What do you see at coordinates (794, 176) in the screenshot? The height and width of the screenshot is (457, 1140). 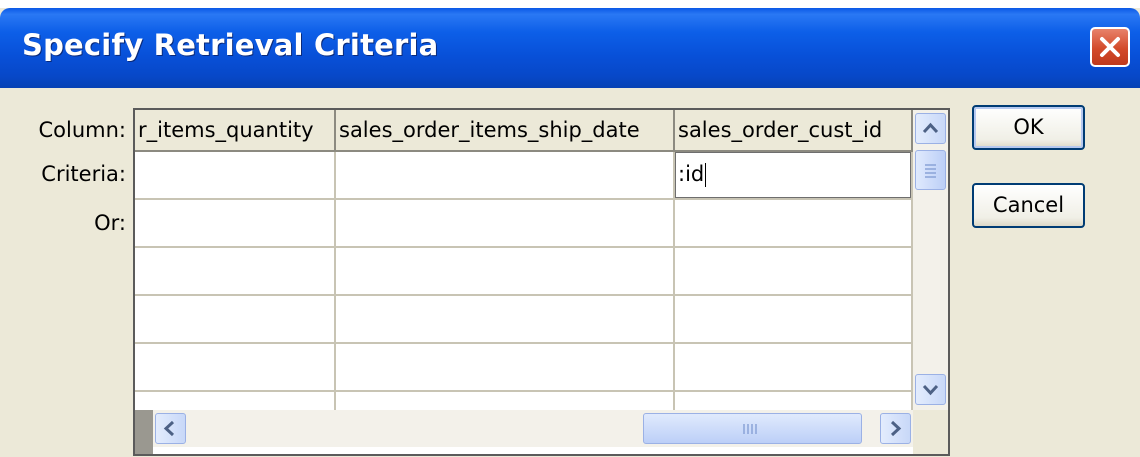 I see `criteria-cell-active: :id` at bounding box center [794, 176].